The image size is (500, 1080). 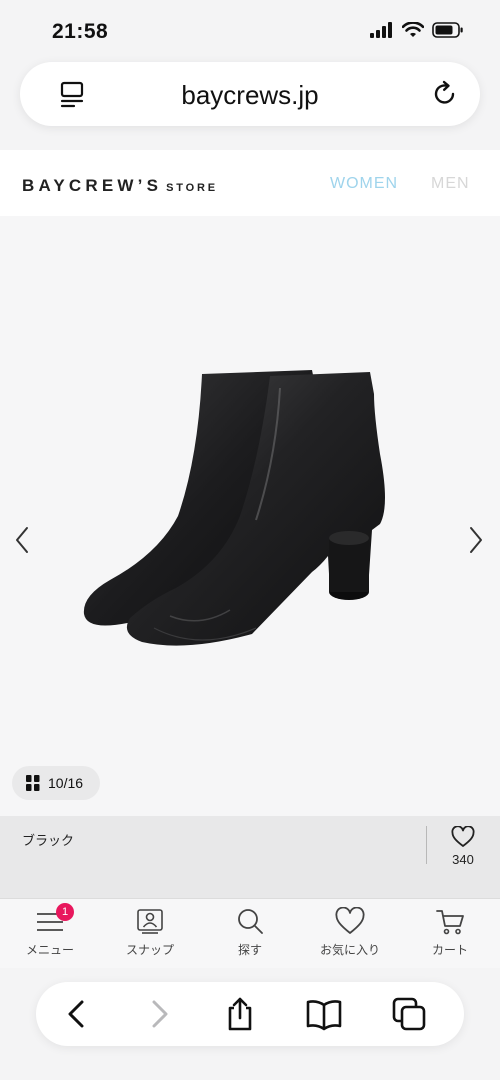 What do you see at coordinates (250, 30) in the screenshot?
I see `status-bar: 21:58` at bounding box center [250, 30].